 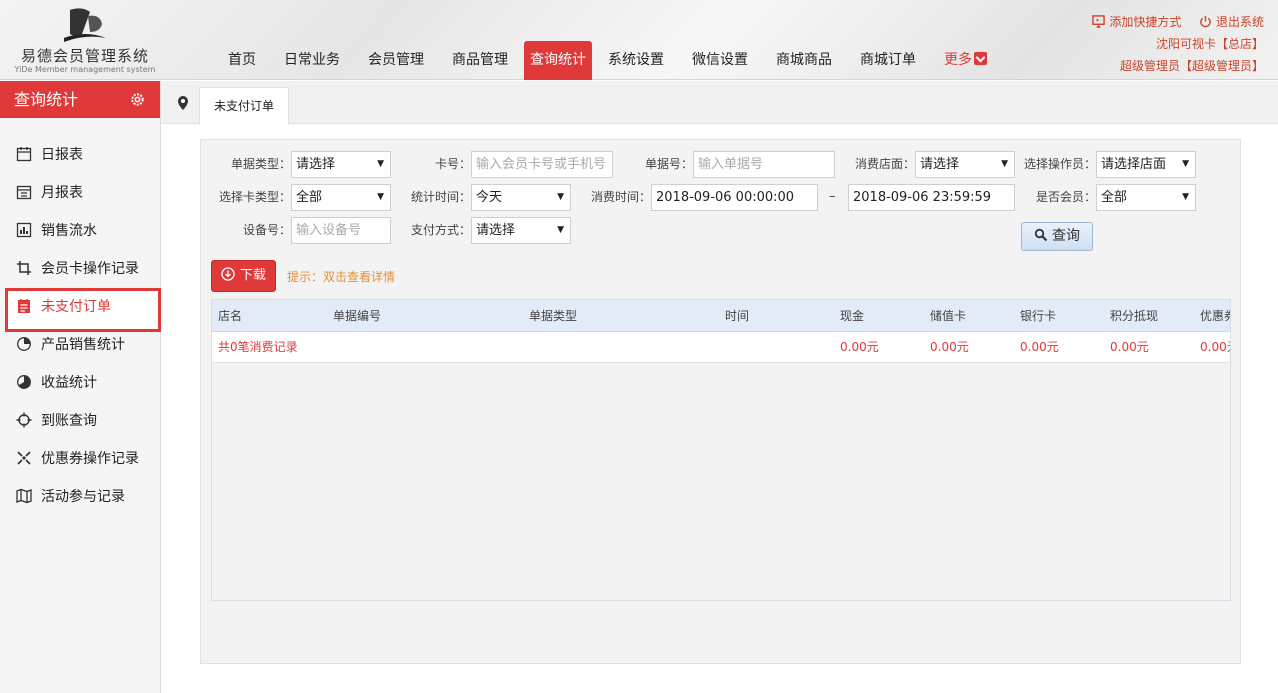 What do you see at coordinates (1134, 316) in the screenshot?
I see `column-header: 积分抵现` at bounding box center [1134, 316].